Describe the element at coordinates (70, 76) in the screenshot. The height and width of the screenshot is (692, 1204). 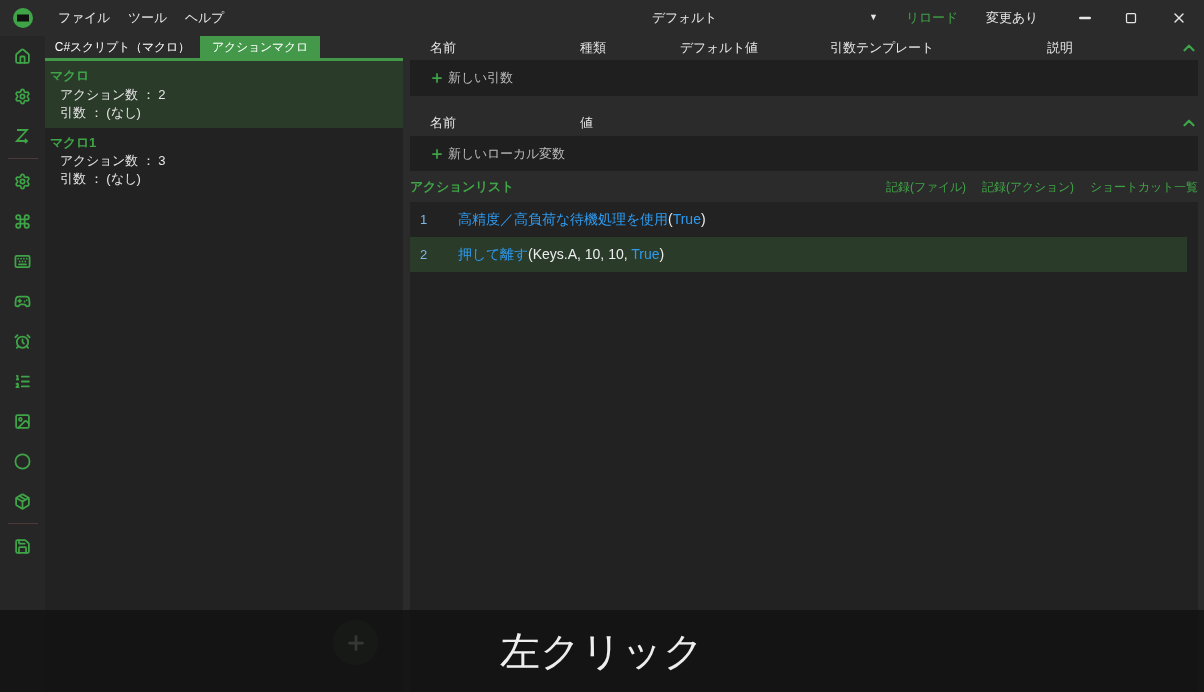
I see `macro-name: マクロ` at that location.